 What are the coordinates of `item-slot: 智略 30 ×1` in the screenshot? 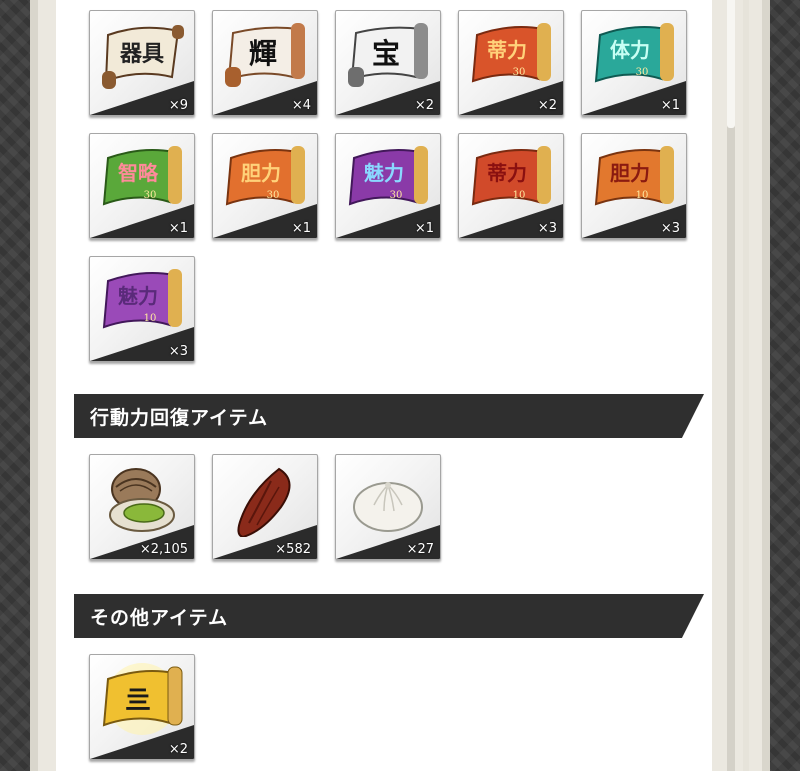 It's located at (142, 186).